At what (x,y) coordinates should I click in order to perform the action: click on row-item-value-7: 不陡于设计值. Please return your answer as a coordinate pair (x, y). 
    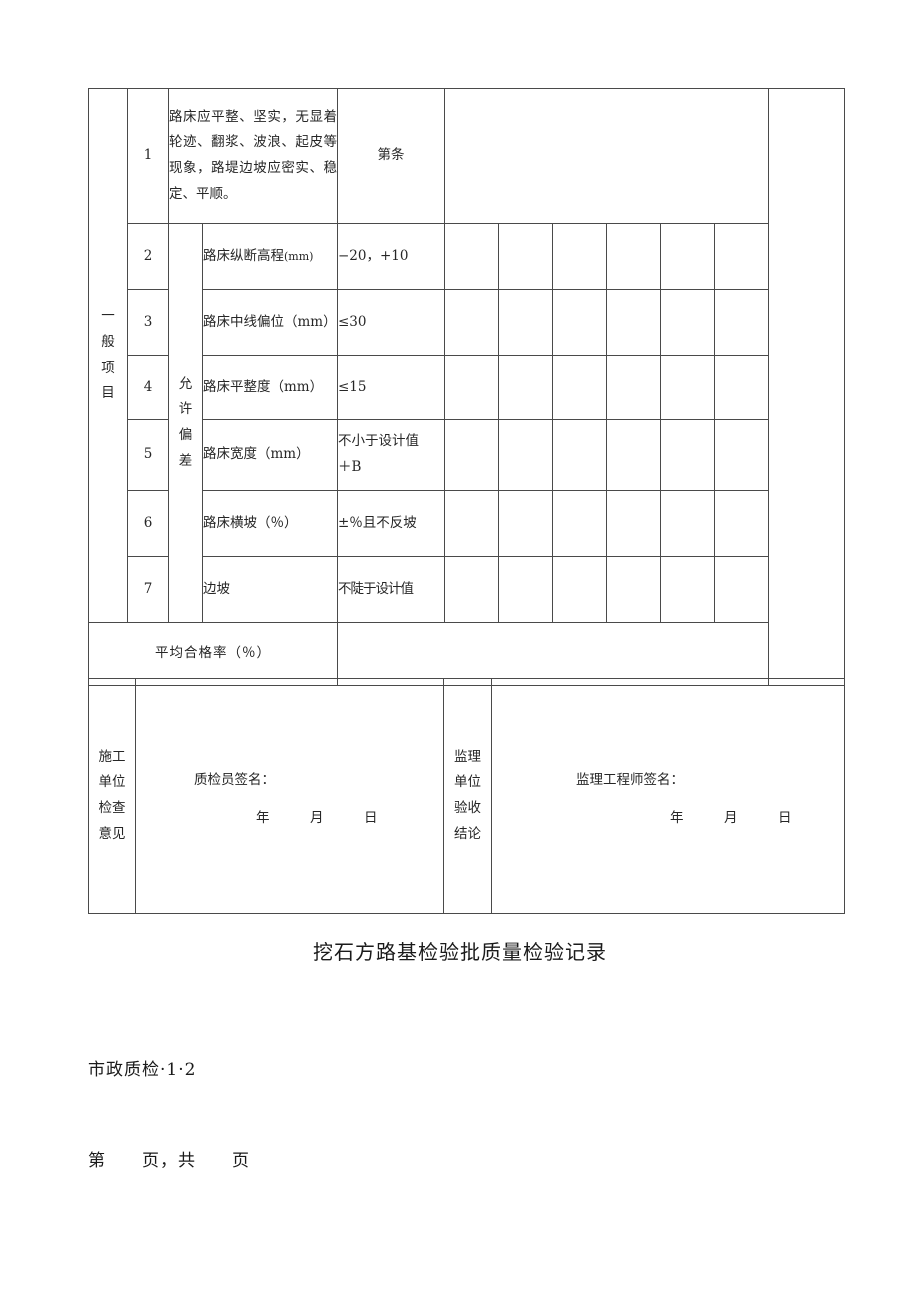
    Looking at the image, I should click on (391, 589).